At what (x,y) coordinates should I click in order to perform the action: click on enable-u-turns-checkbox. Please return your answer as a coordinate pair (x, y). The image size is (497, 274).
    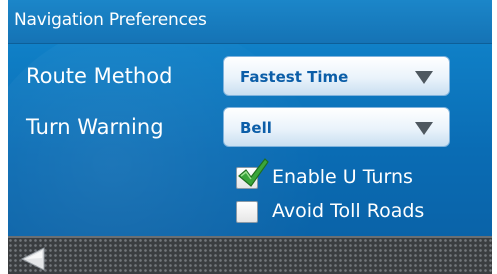
    Looking at the image, I should click on (252, 173).